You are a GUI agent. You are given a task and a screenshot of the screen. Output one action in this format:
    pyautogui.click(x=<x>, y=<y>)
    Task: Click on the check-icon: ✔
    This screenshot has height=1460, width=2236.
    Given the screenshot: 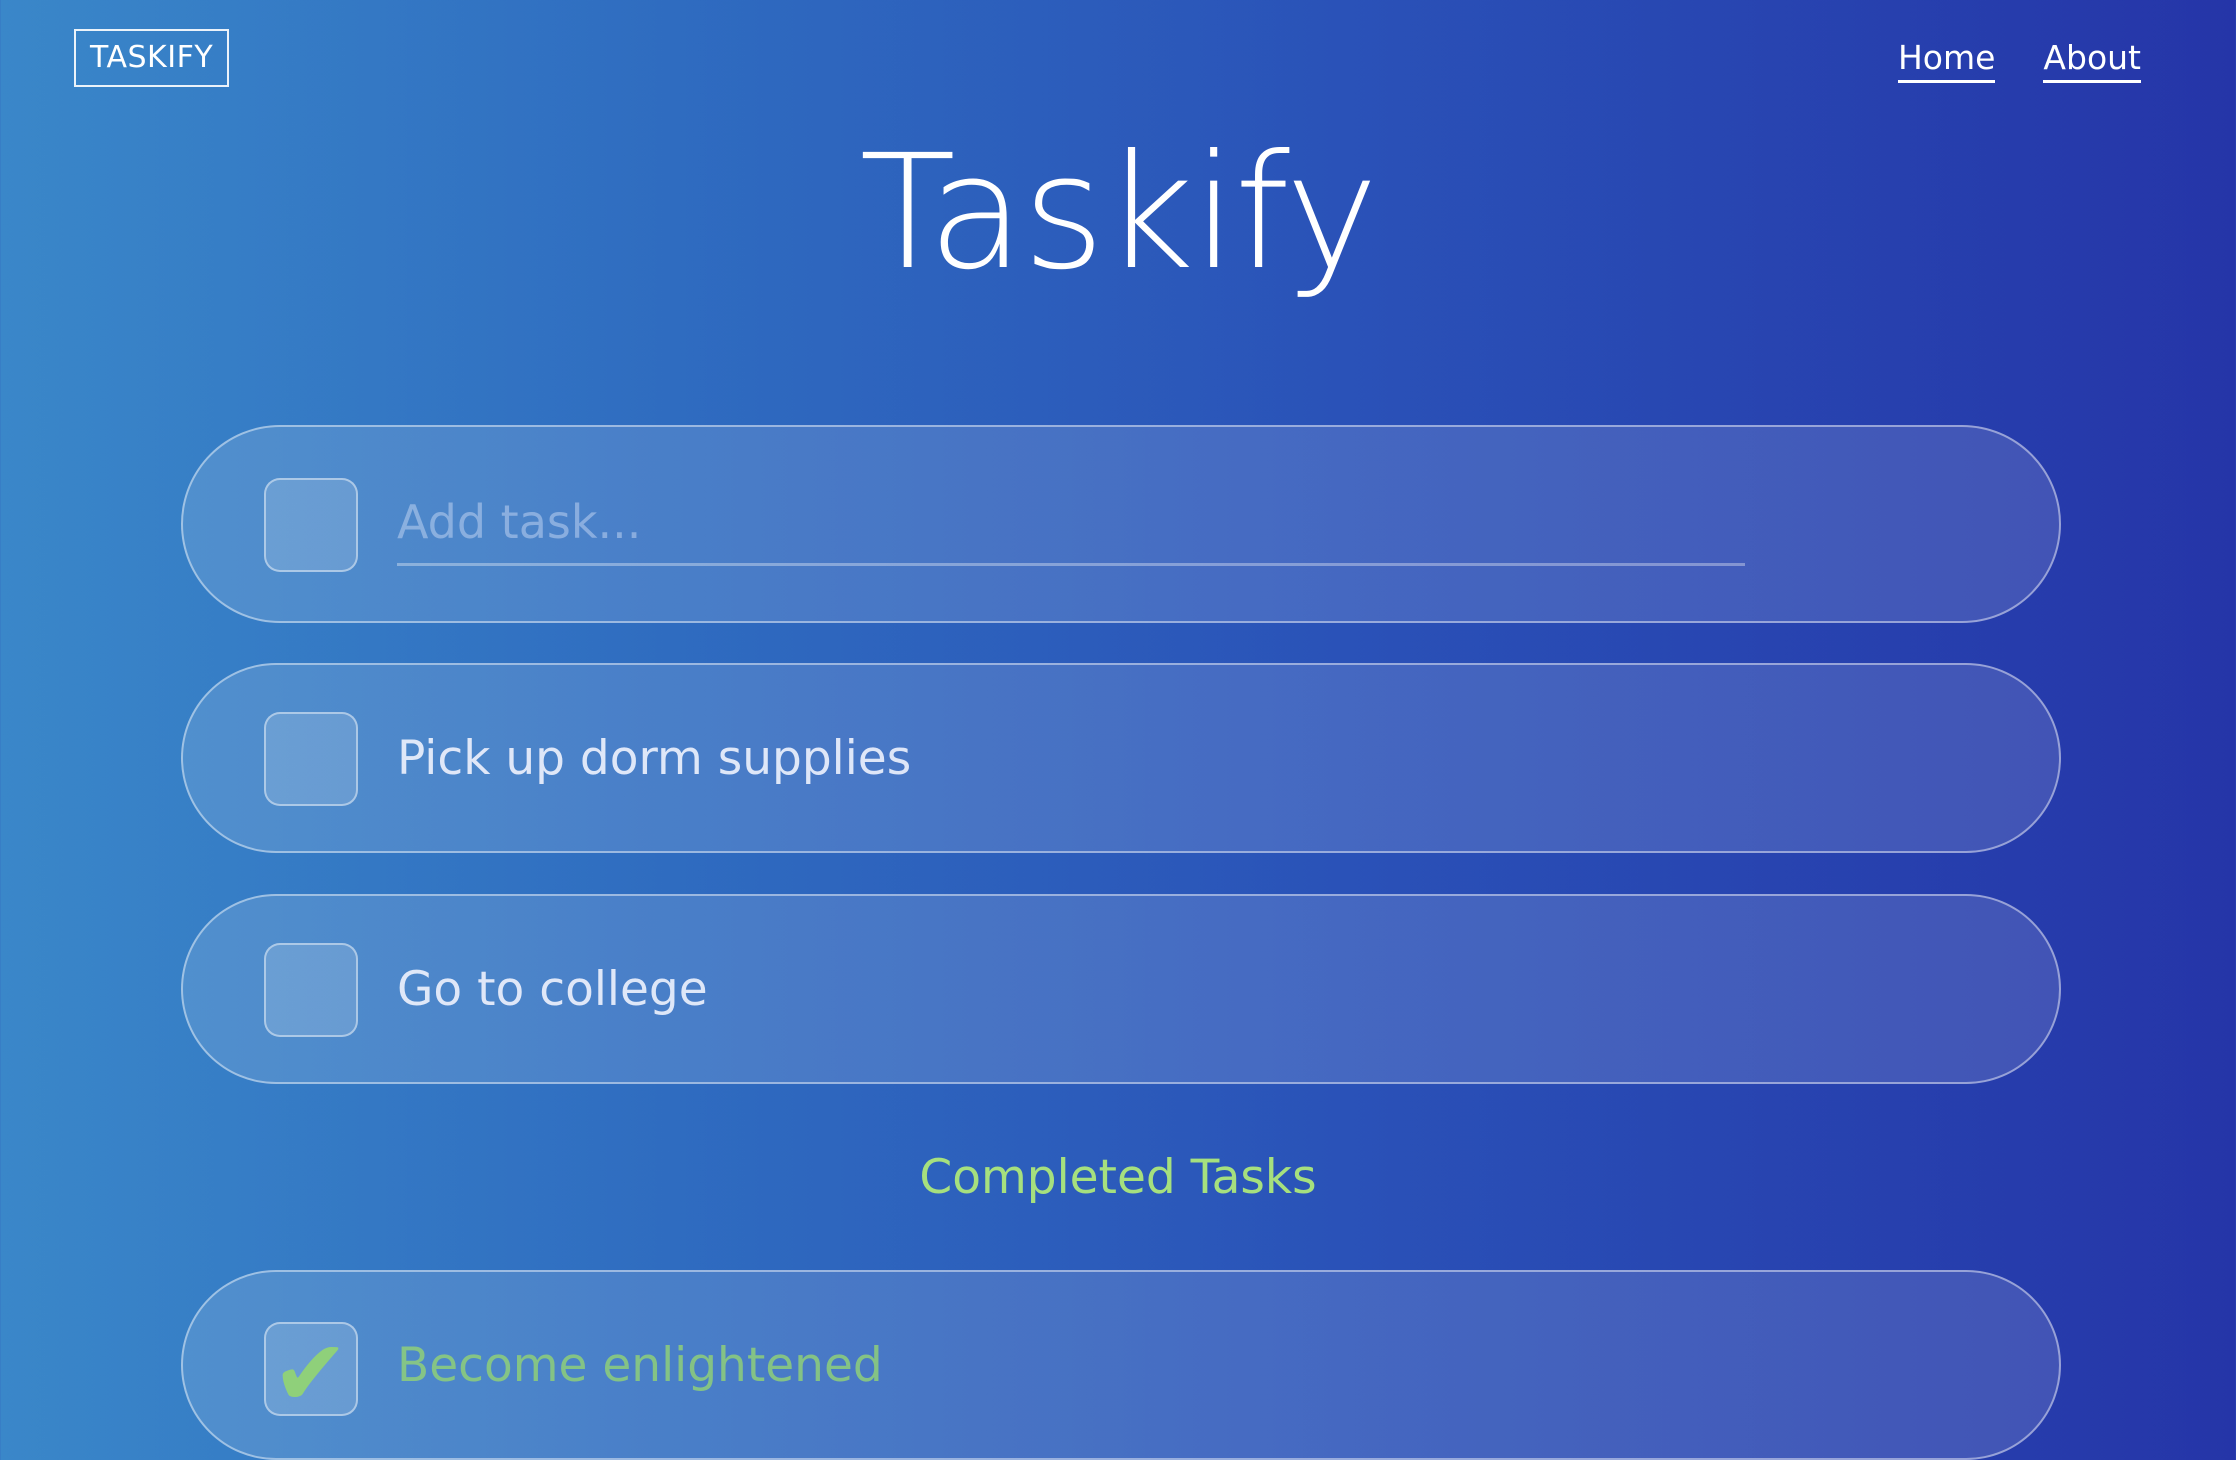 What is the action you would take?
    pyautogui.click(x=311, y=1373)
    